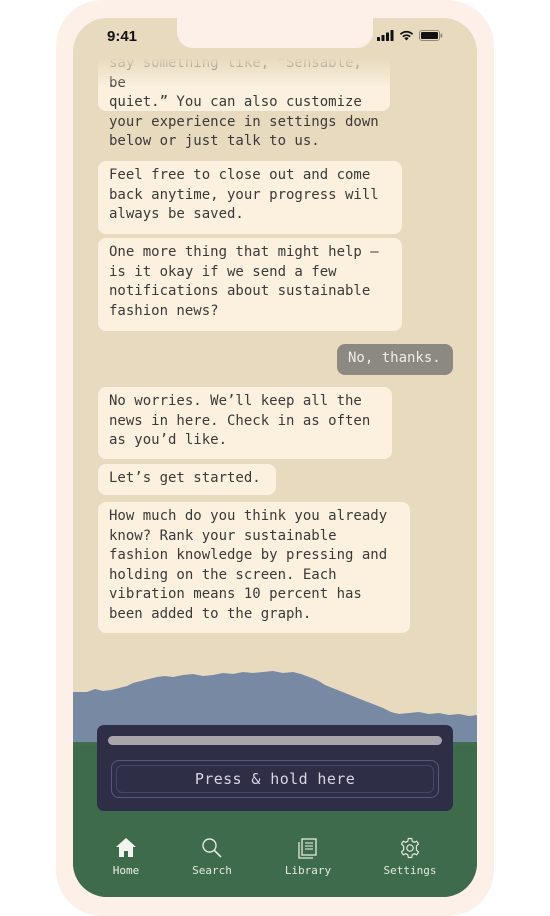  What do you see at coordinates (187, 479) in the screenshot?
I see `message-bubble: Let’s get started.` at bounding box center [187, 479].